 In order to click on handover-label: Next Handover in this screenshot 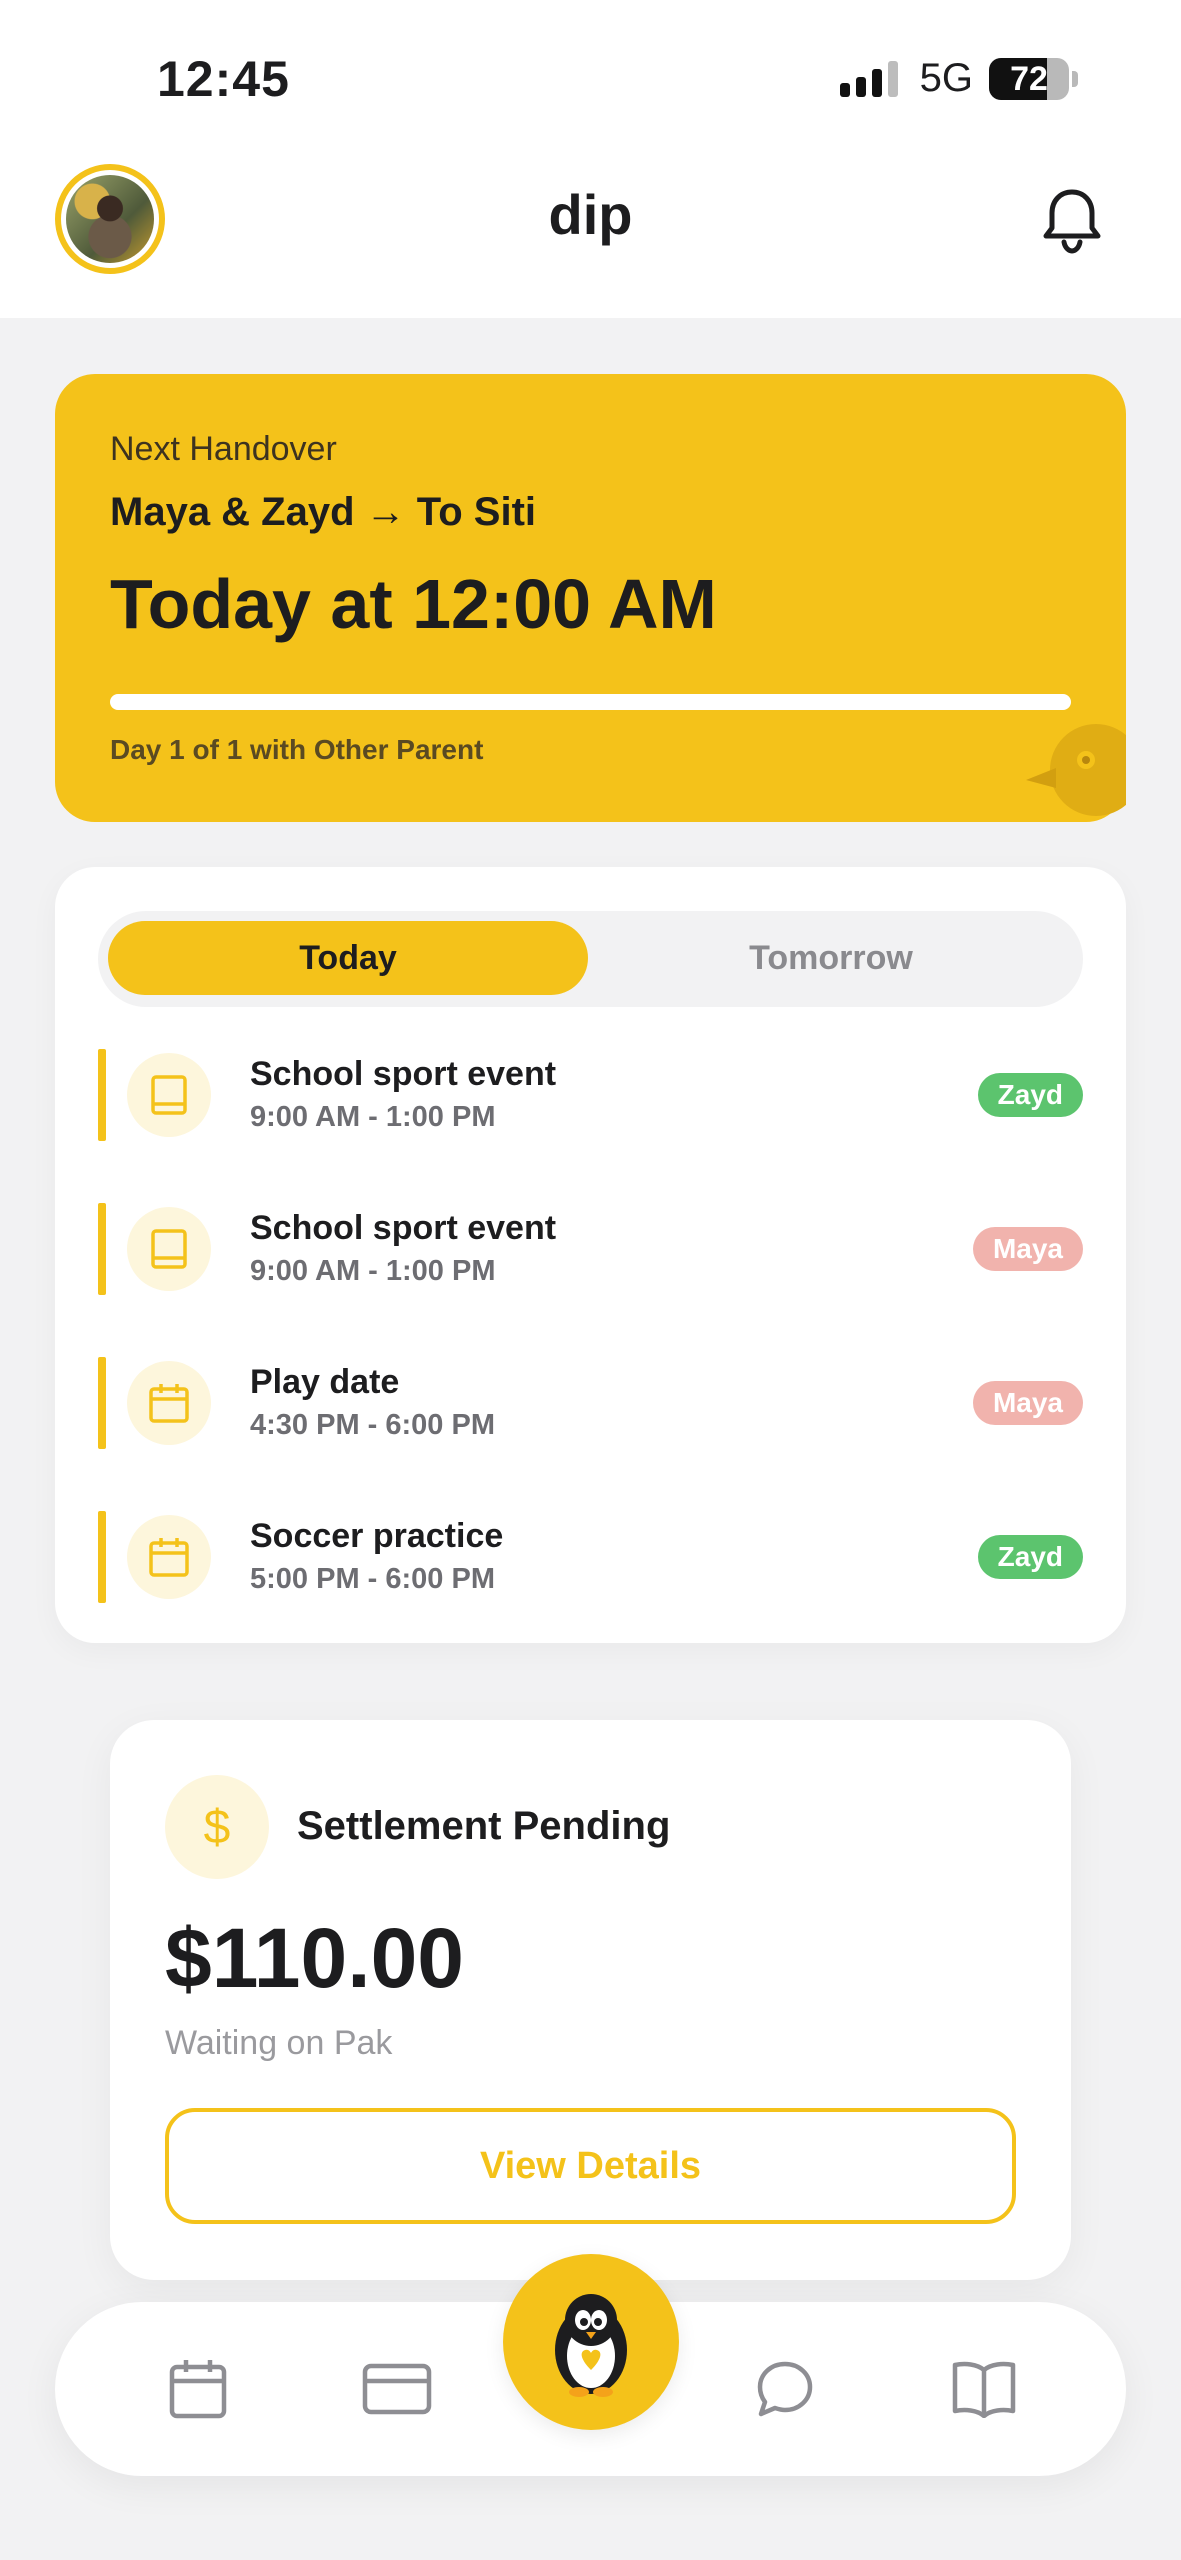, I will do `click(223, 449)`.